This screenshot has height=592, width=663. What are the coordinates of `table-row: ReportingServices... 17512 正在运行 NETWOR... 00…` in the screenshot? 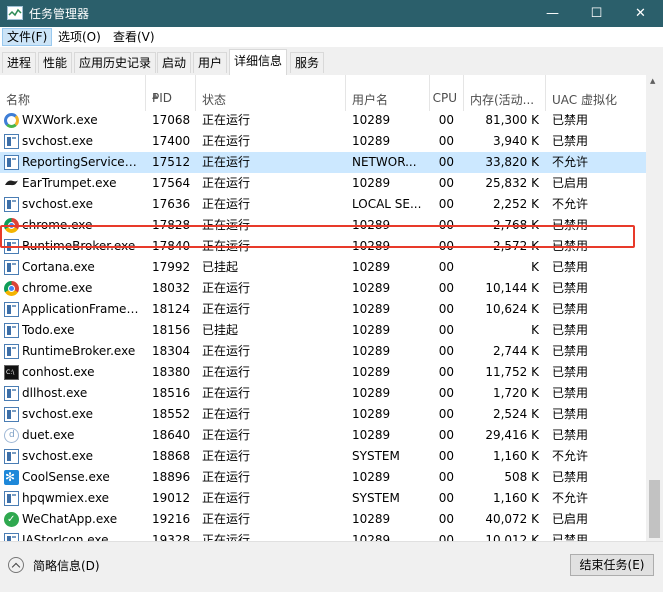 It's located at (323, 162).